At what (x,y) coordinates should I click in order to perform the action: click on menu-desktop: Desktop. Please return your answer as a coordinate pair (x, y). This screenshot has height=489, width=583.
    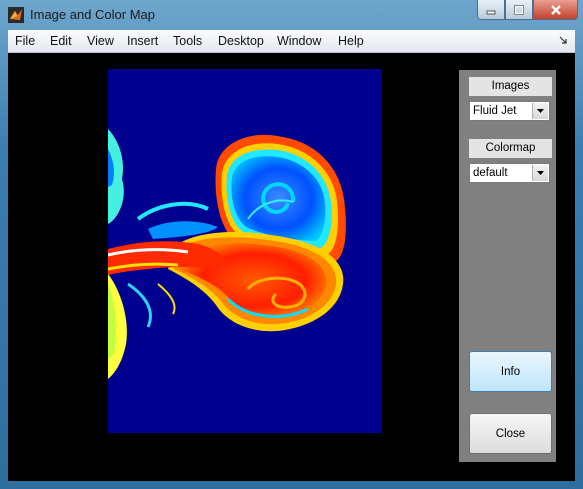
    Looking at the image, I should click on (241, 41).